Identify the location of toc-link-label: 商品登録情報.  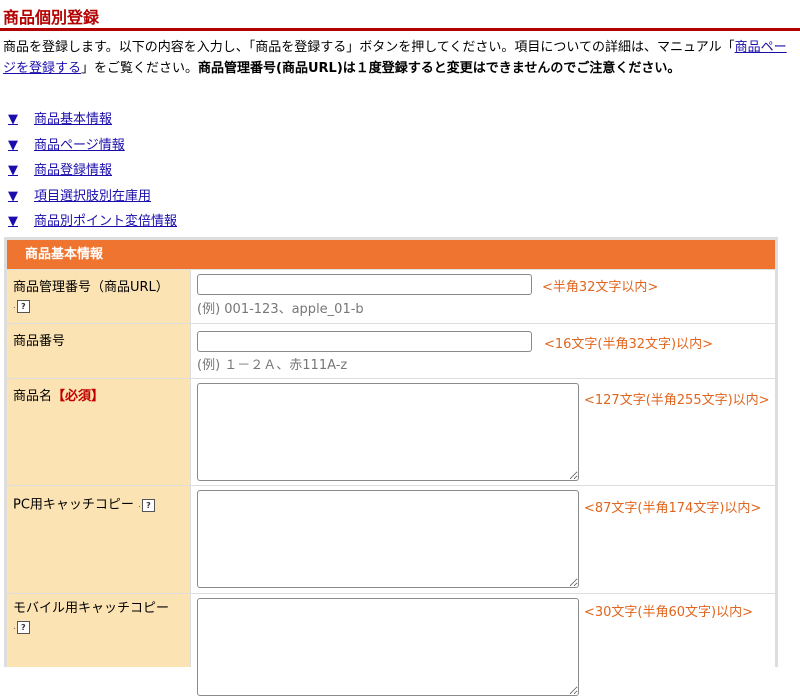
(73, 170).